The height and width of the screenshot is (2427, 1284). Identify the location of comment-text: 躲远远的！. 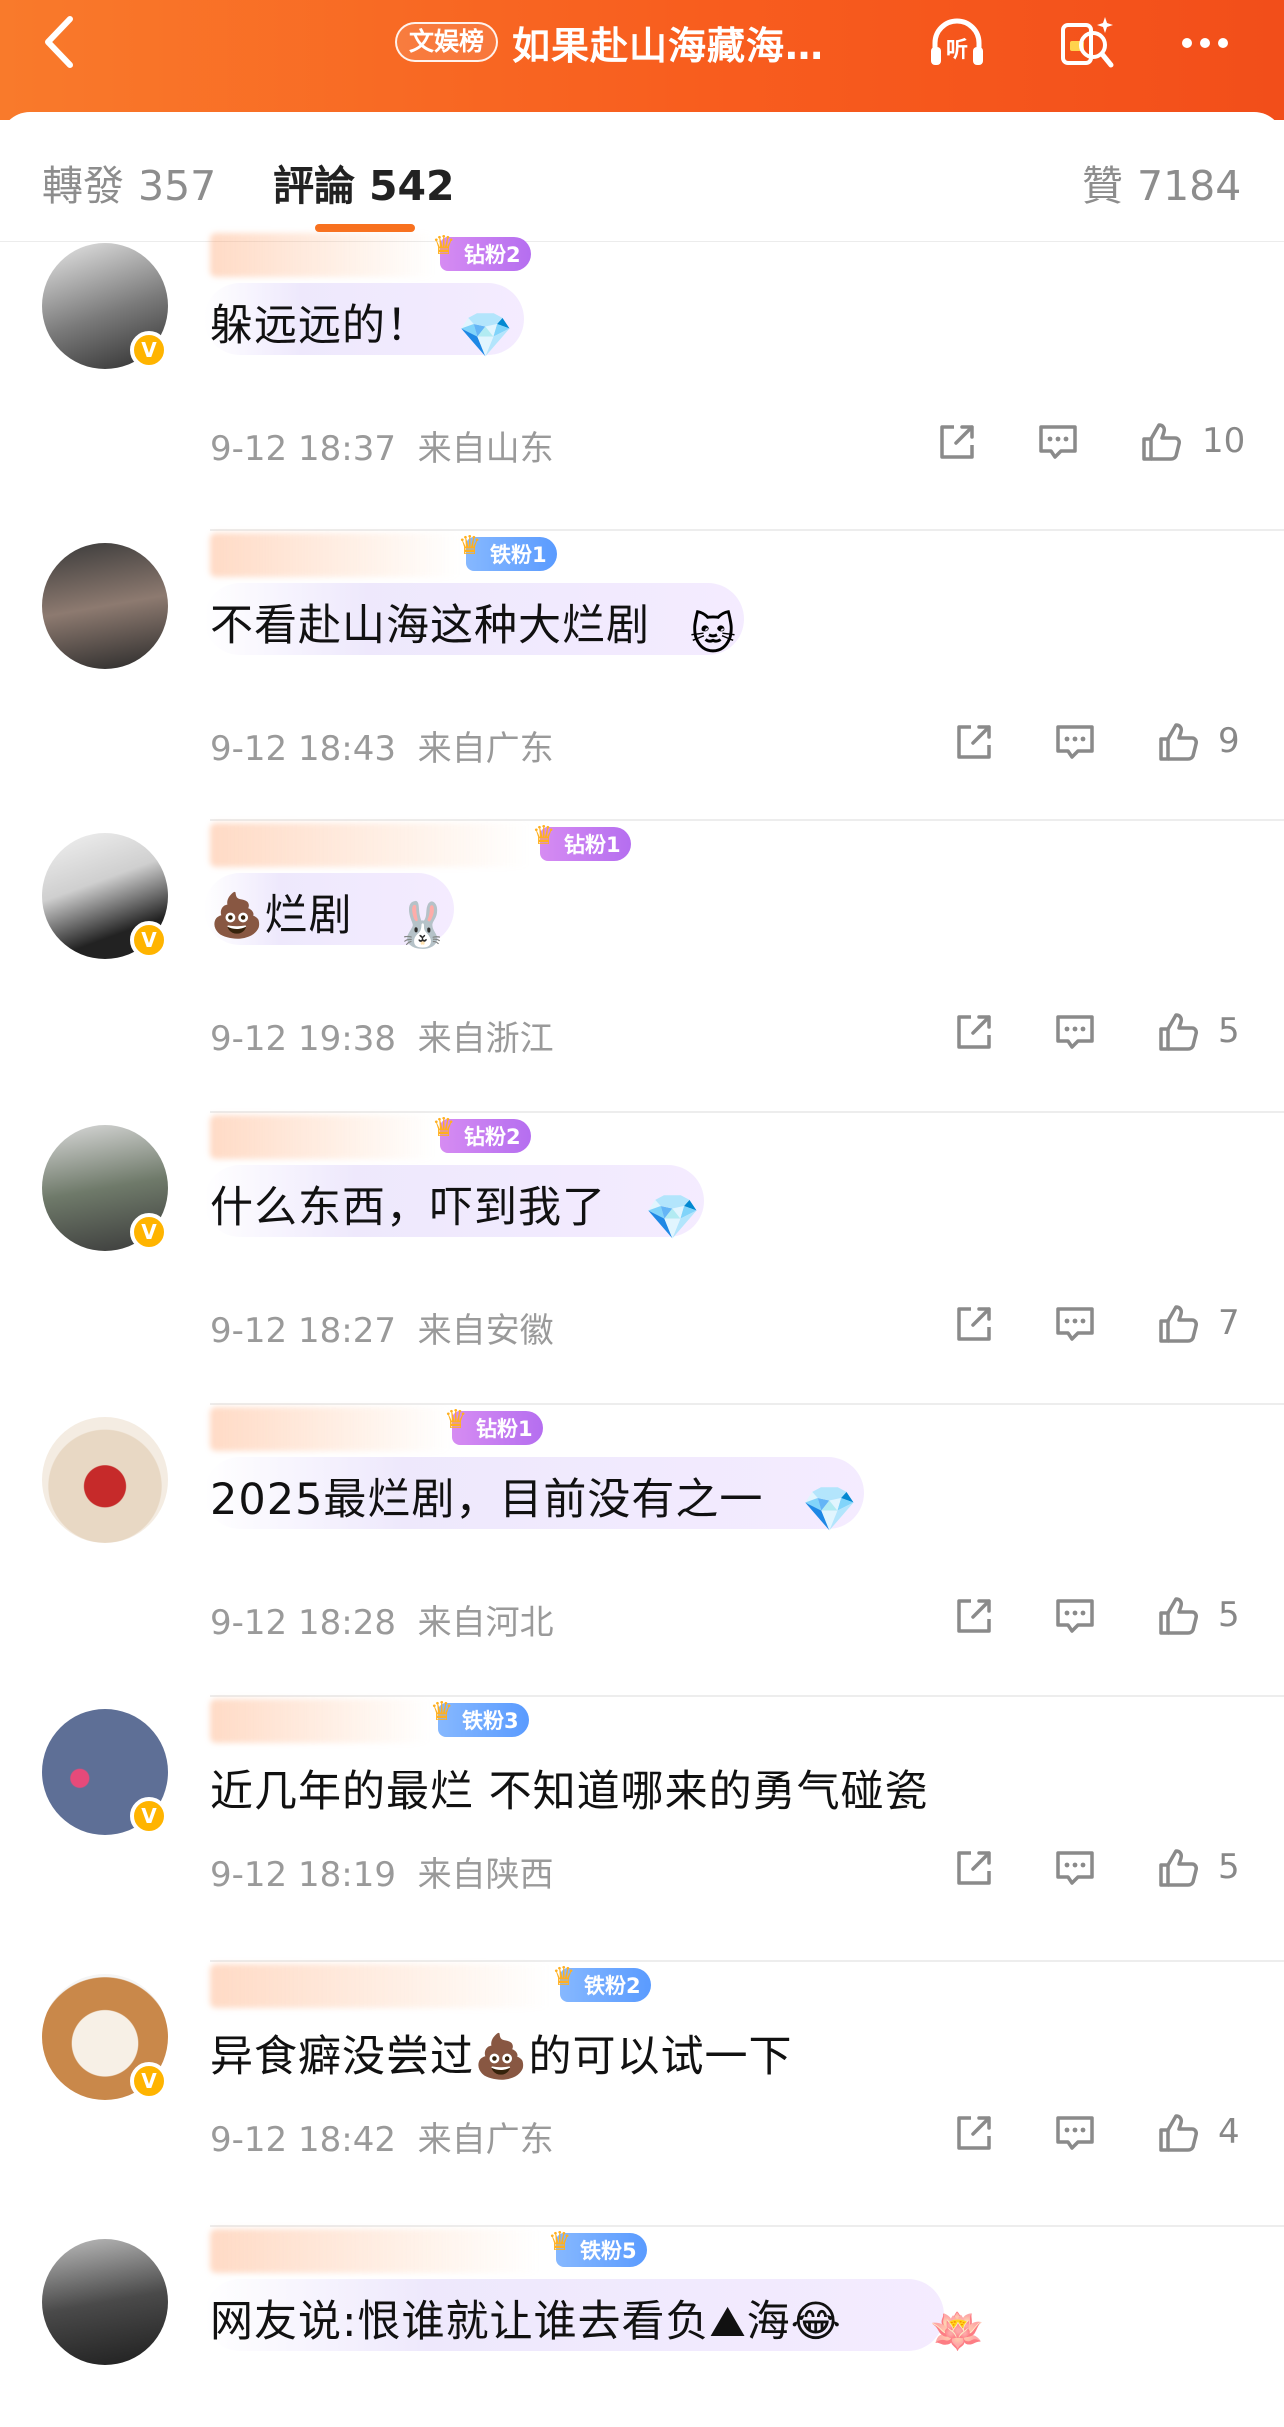
(320, 326).